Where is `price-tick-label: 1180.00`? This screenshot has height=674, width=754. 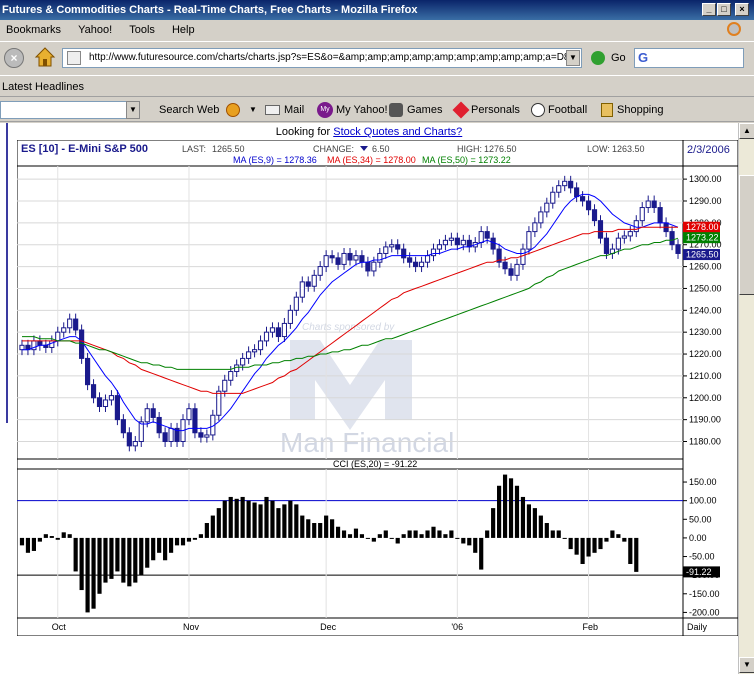 price-tick-label: 1180.00 is located at coordinates (705, 442).